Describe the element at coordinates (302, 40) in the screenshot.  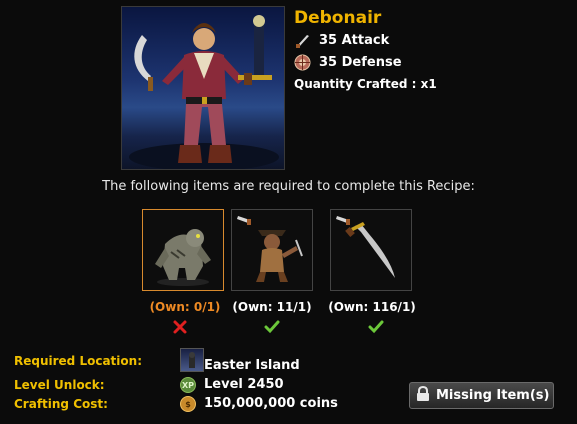
I see `attack-icon` at that location.